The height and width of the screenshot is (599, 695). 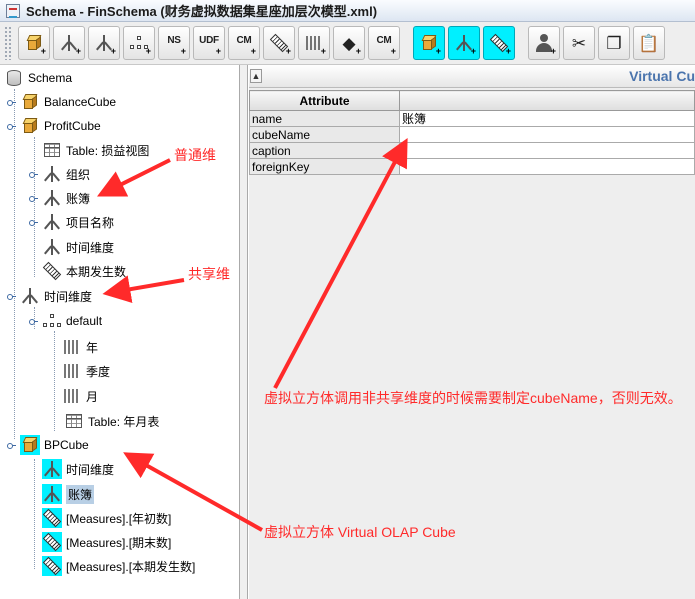 I want to click on add-virtual-measure-button: +, so click(x=499, y=43).